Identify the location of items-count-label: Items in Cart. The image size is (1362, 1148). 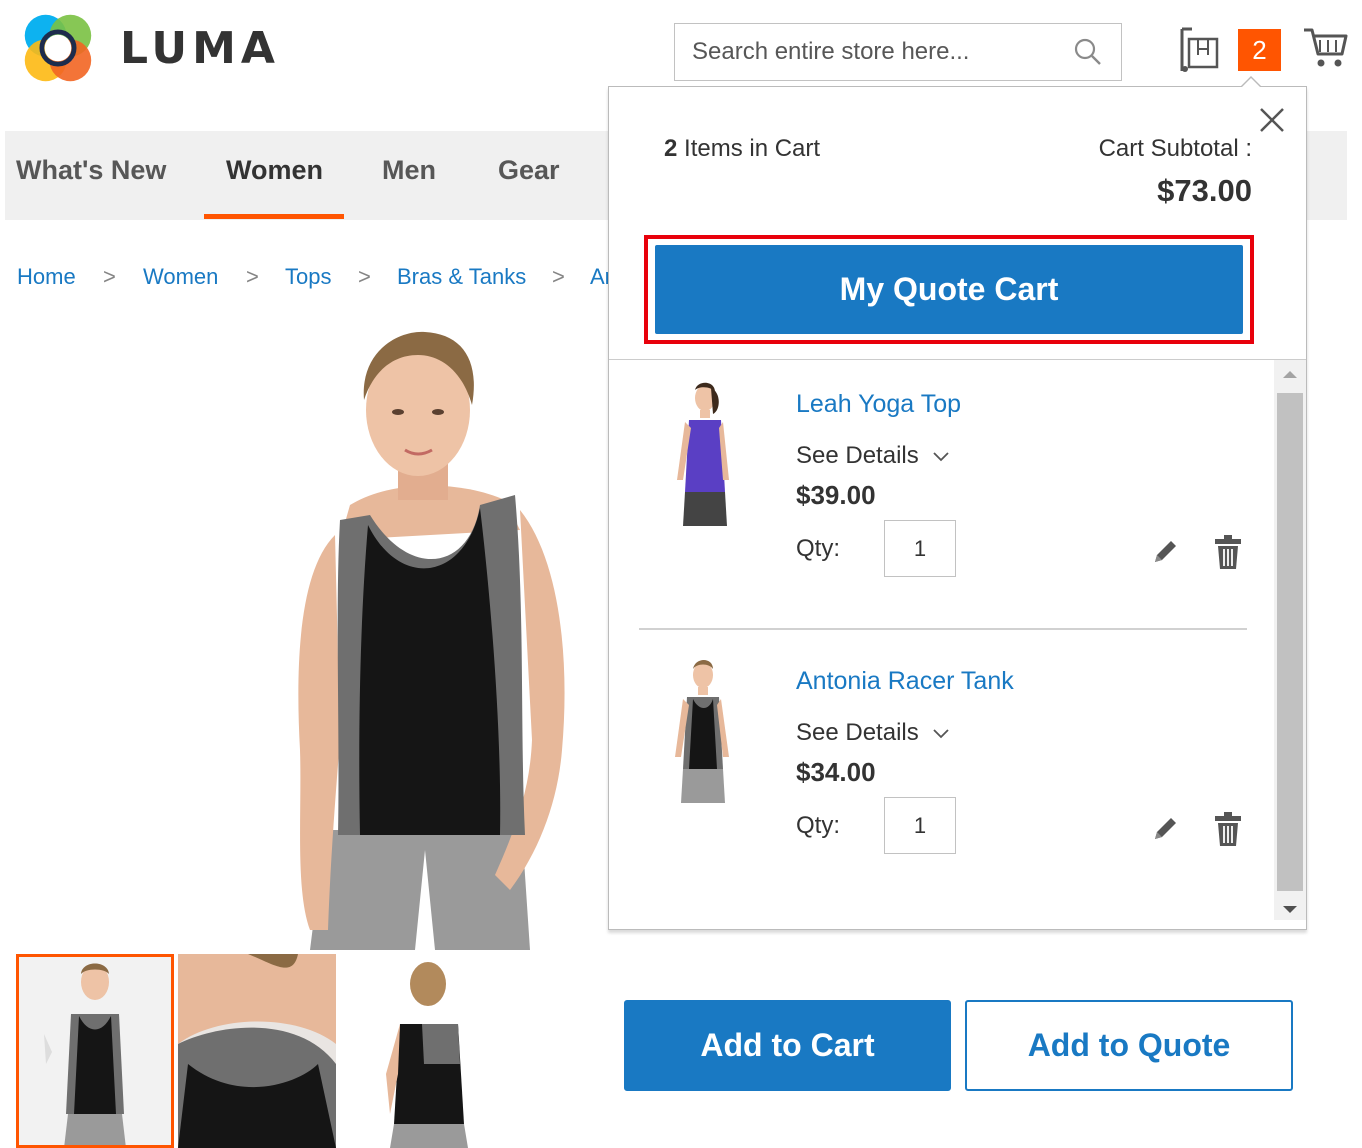
(752, 148).